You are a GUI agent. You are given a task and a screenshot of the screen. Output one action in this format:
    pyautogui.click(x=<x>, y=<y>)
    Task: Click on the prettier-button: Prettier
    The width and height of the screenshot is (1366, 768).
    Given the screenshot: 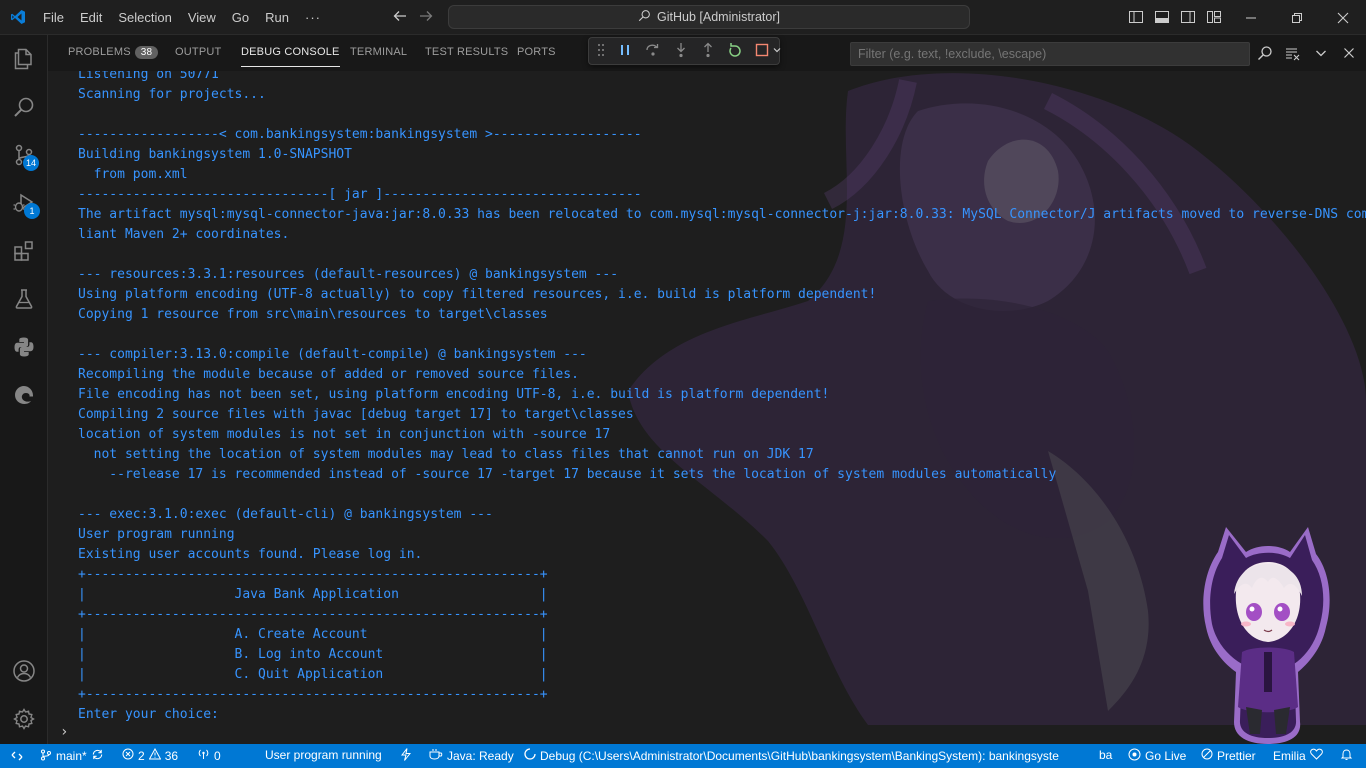 What is the action you would take?
    pyautogui.click(x=1228, y=755)
    